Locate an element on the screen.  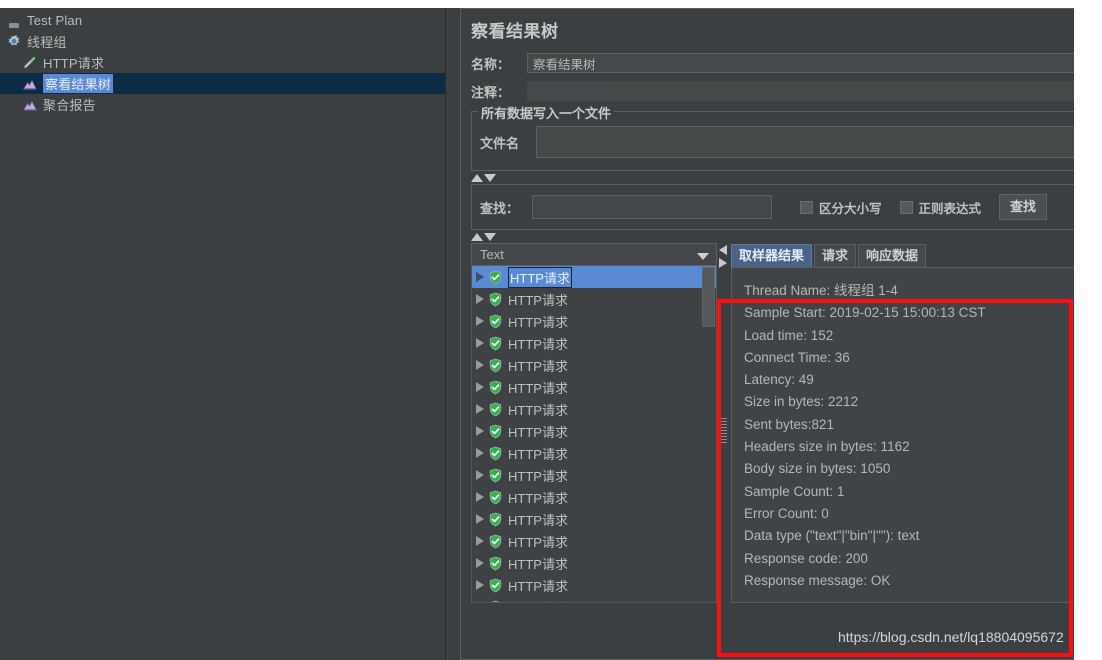
name-row: 名称： is located at coordinates (781, 63).